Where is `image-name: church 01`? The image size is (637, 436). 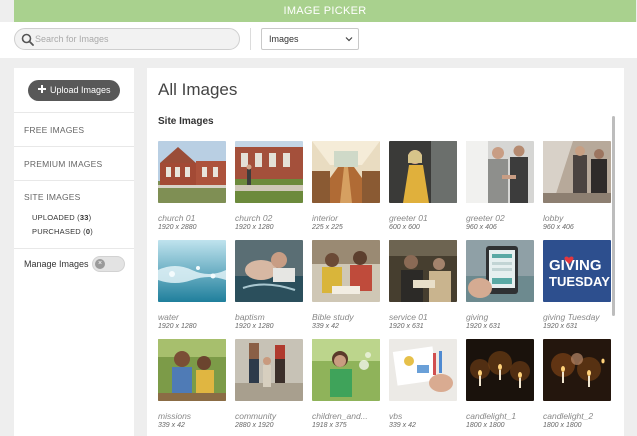
image-name: church 01 is located at coordinates (177, 218).